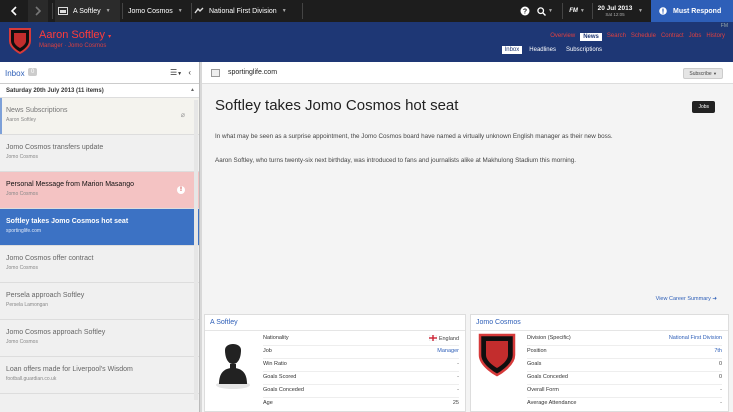 The image size is (733, 412). What do you see at coordinates (584, 50) in the screenshot?
I see `subtab-subscriptions: Subscriptions` at bounding box center [584, 50].